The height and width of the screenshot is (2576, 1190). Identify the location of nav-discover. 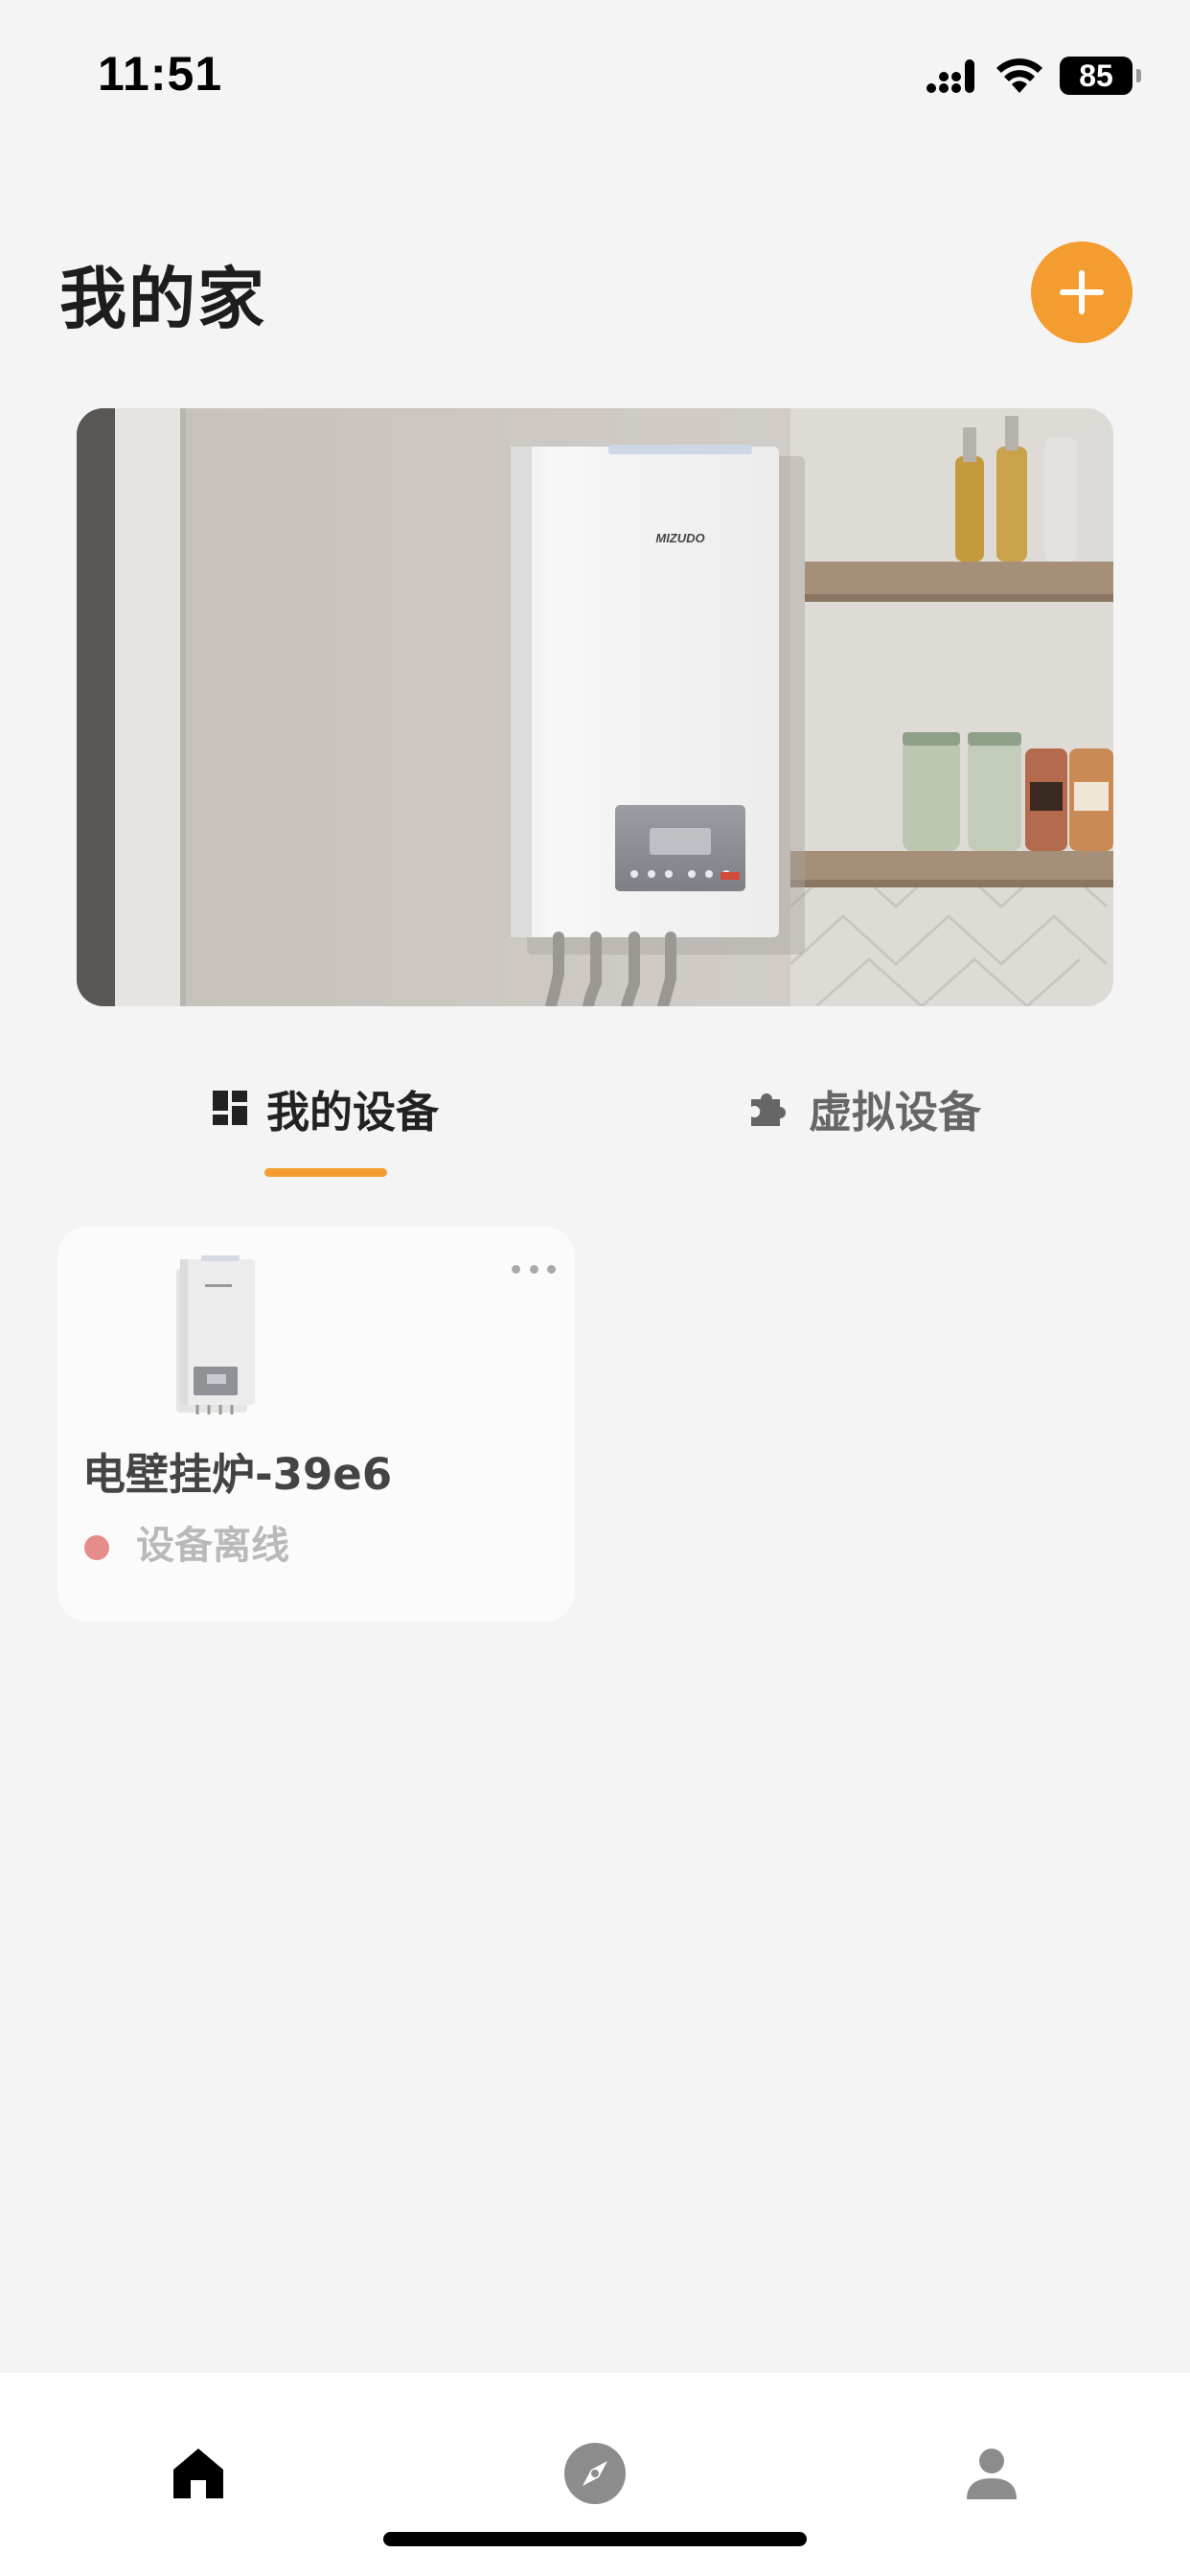
(595, 2473).